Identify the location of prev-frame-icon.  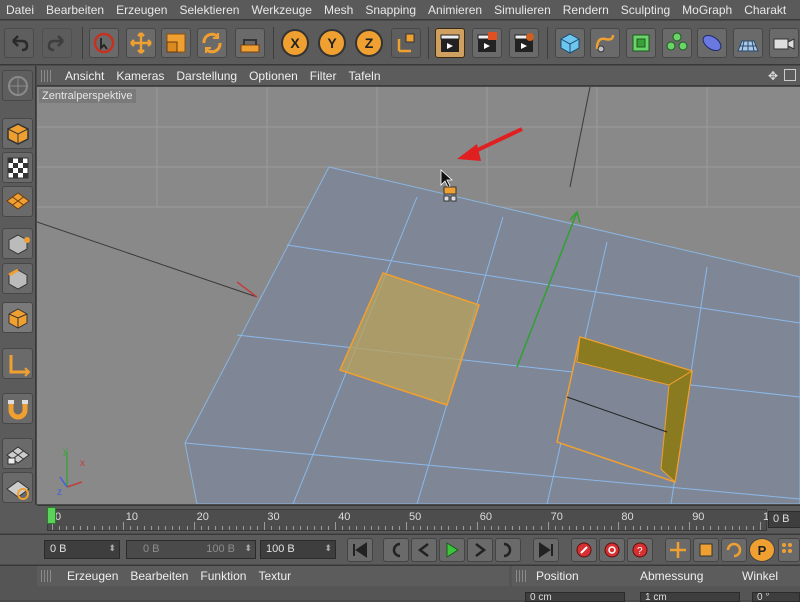
(424, 550).